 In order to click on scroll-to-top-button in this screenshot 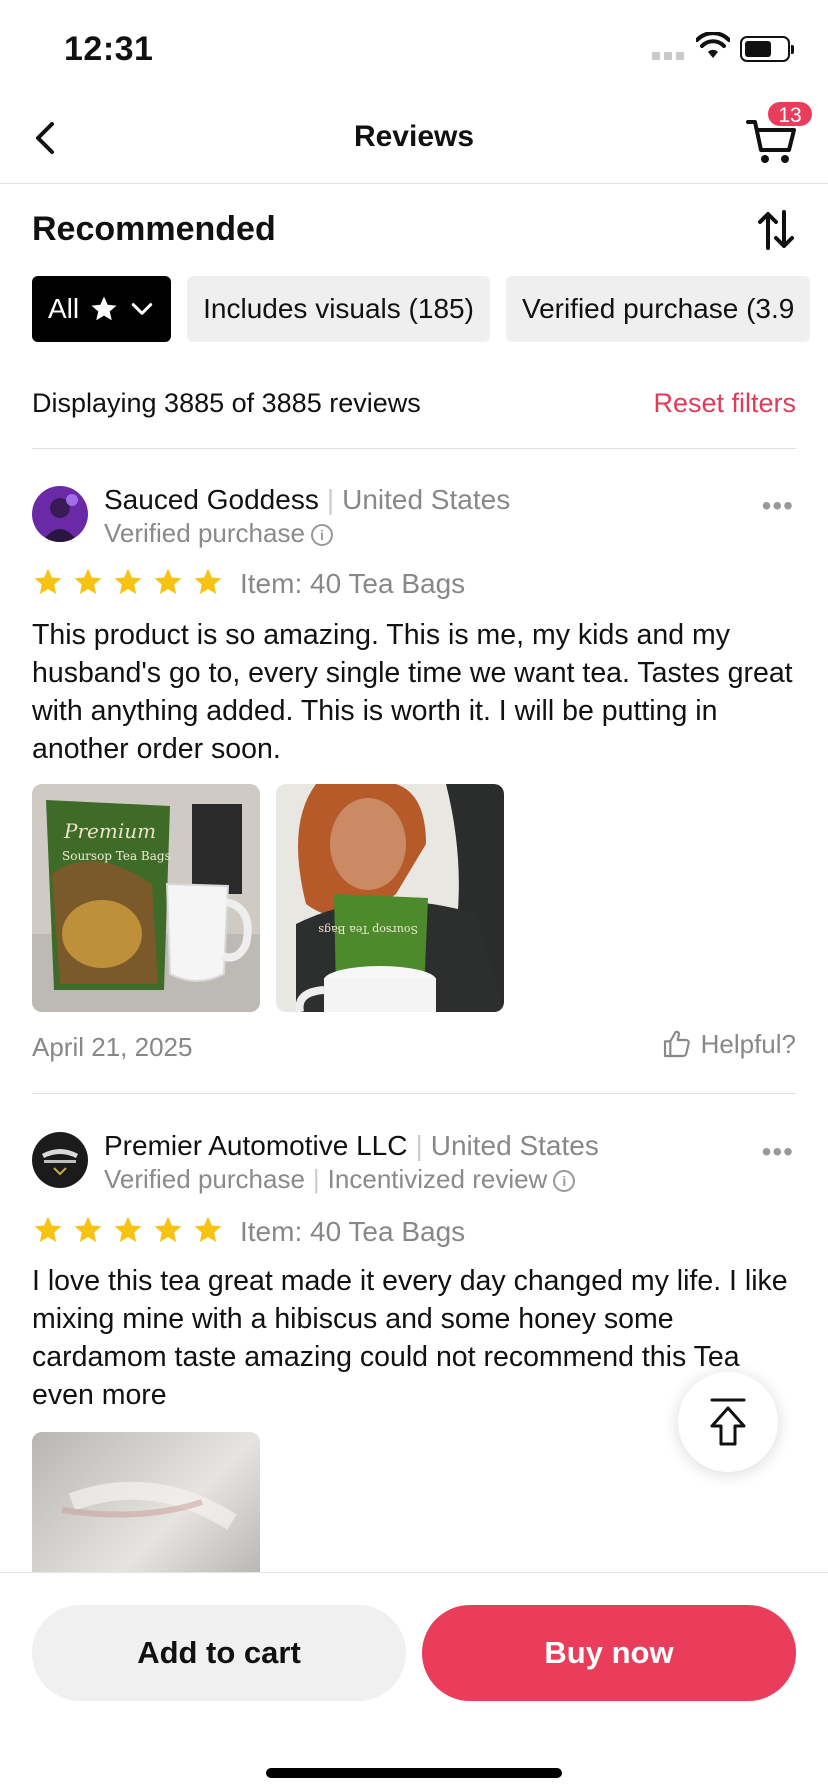, I will do `click(728, 1422)`.